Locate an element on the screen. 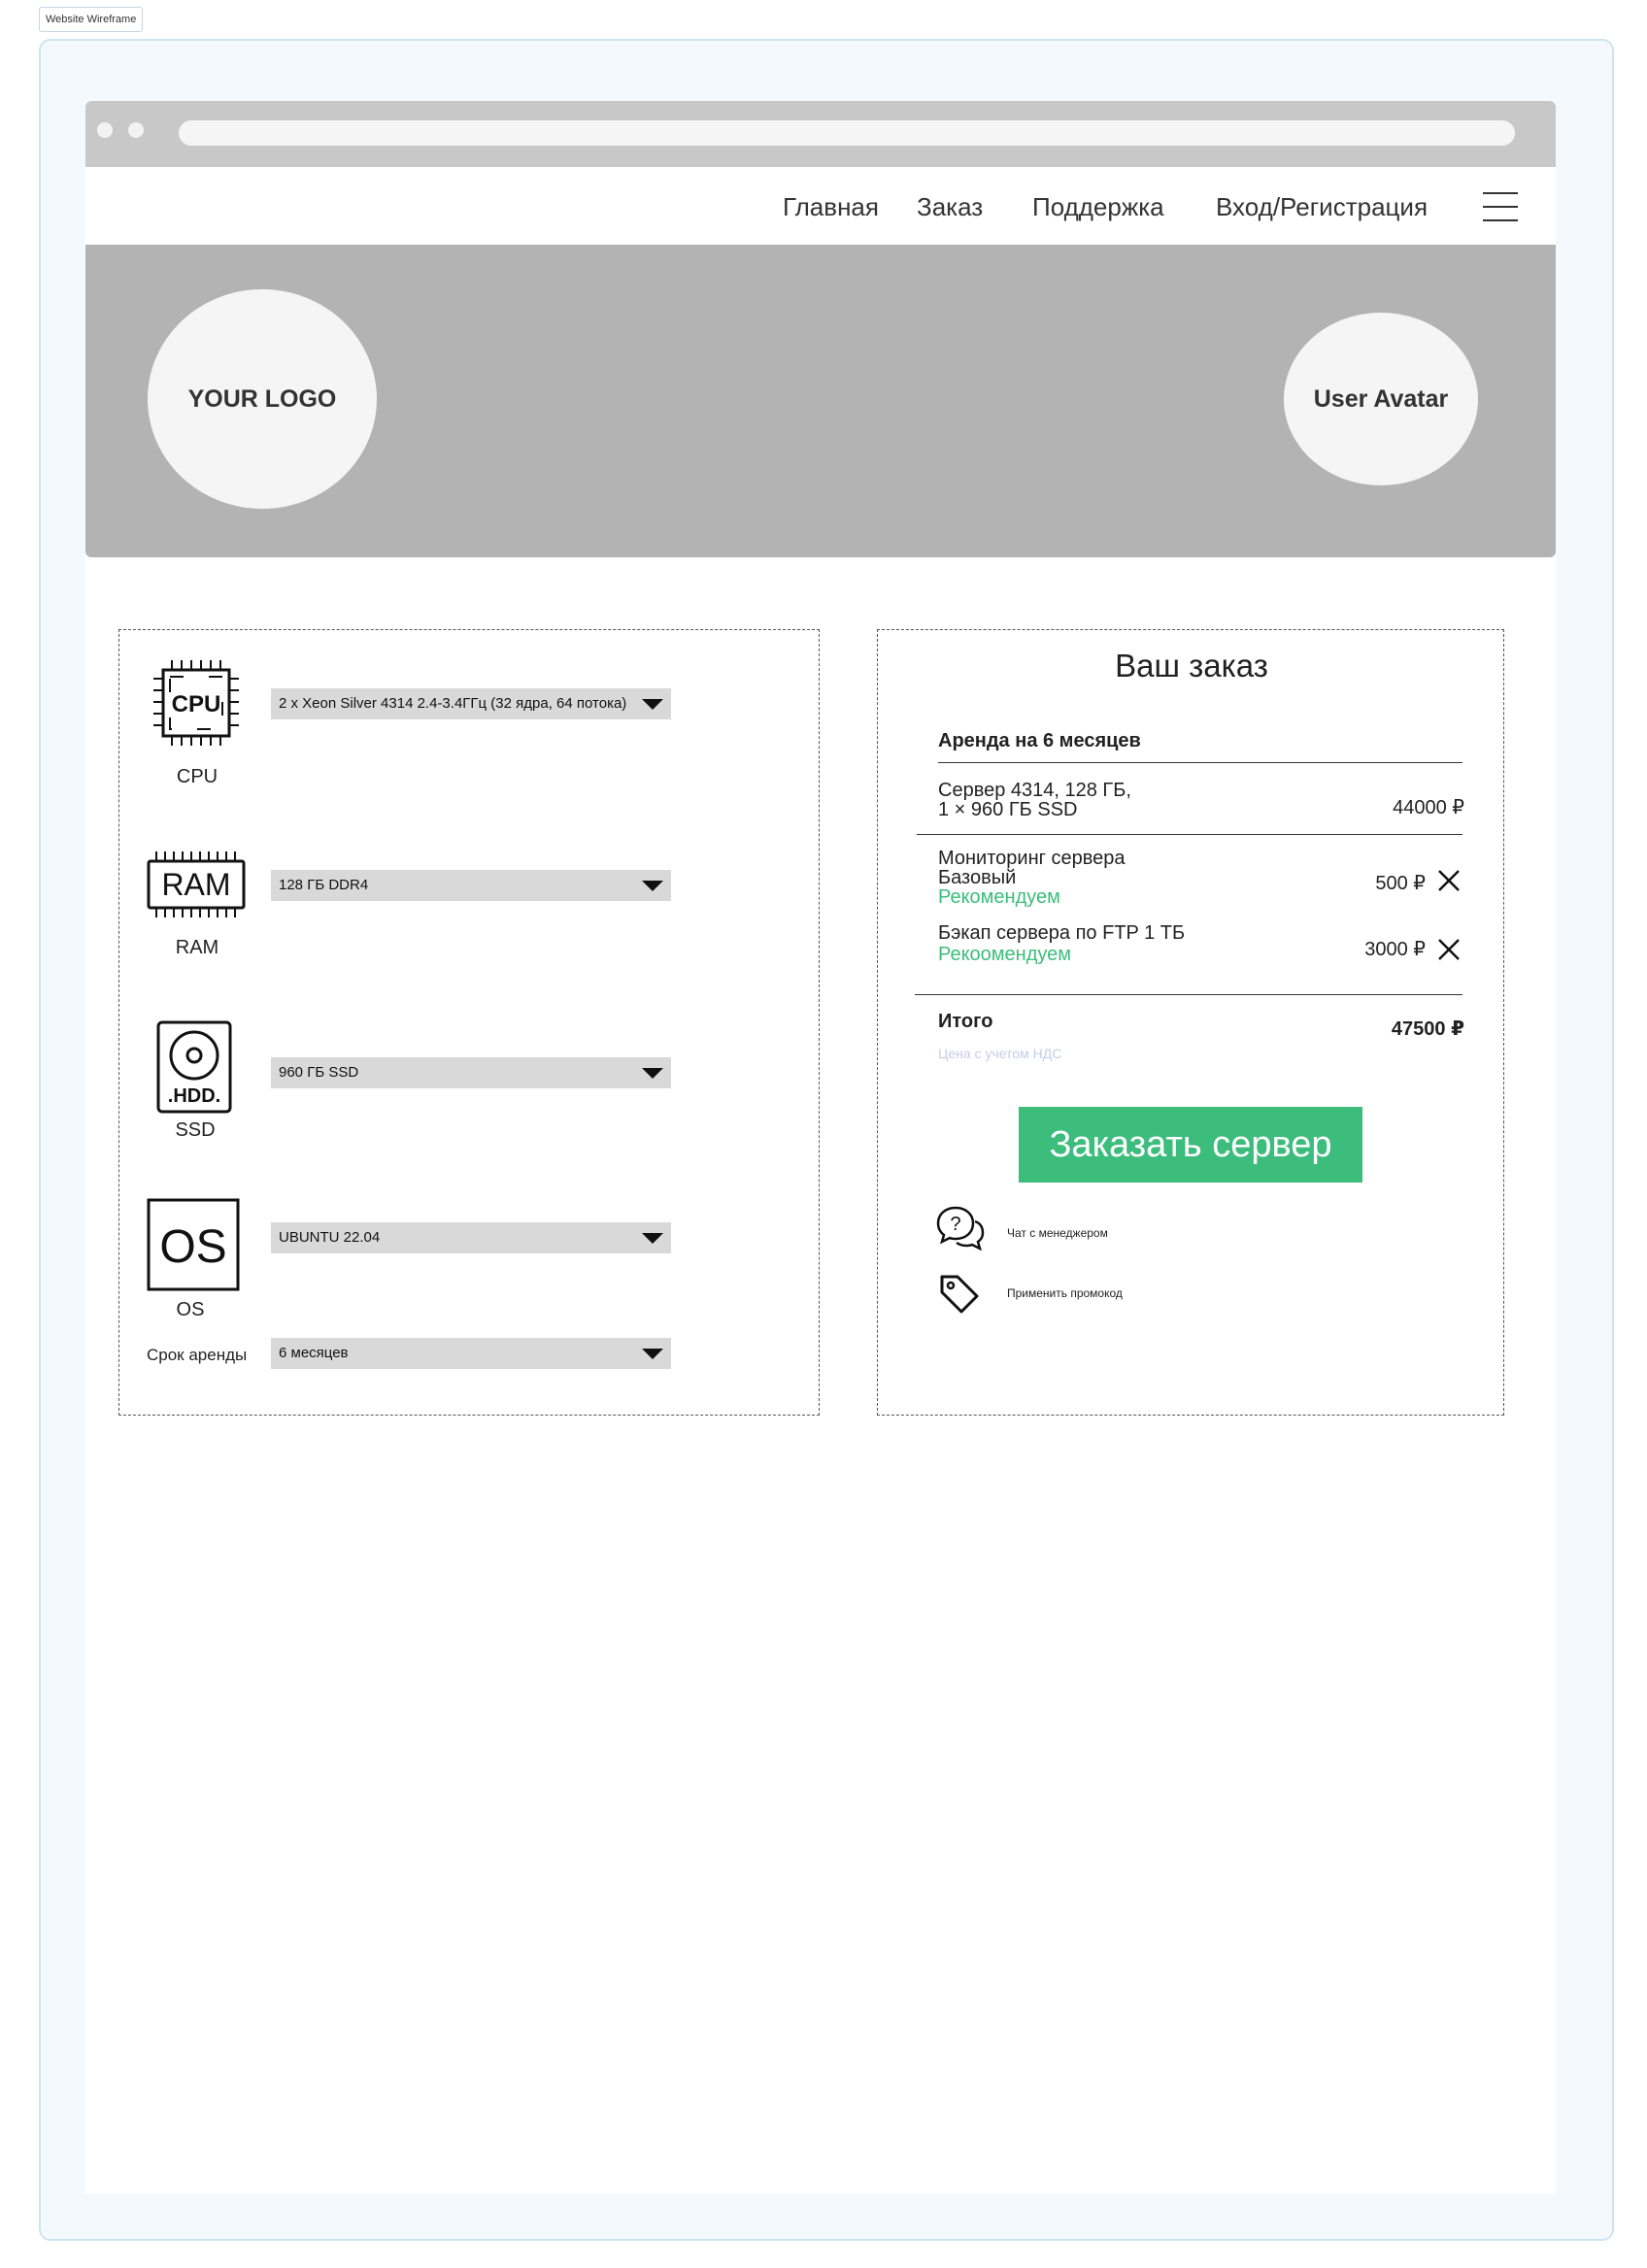  os-icon: OS is located at coordinates (193, 1244).